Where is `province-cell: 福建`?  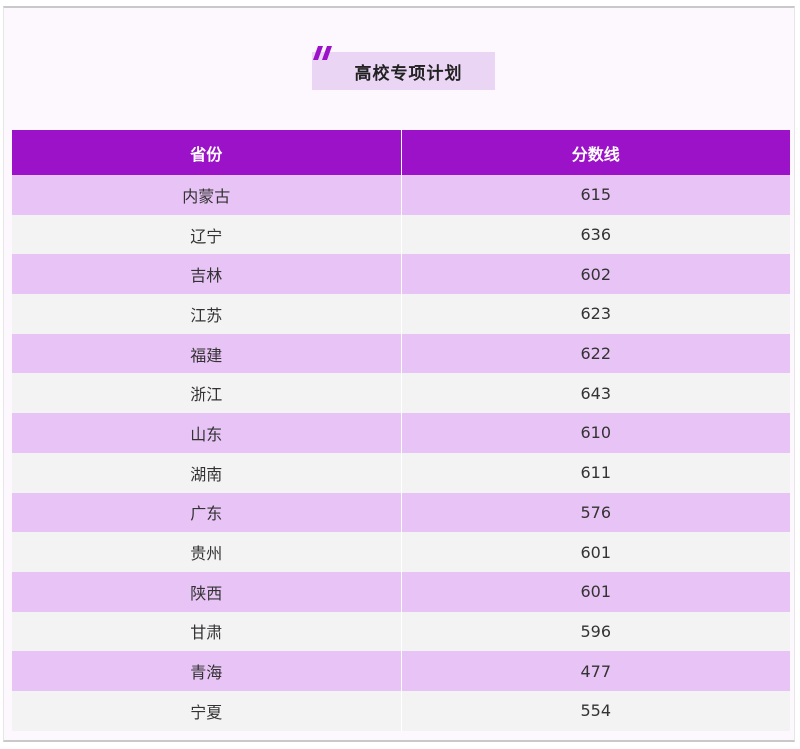 province-cell: 福建 is located at coordinates (206, 353).